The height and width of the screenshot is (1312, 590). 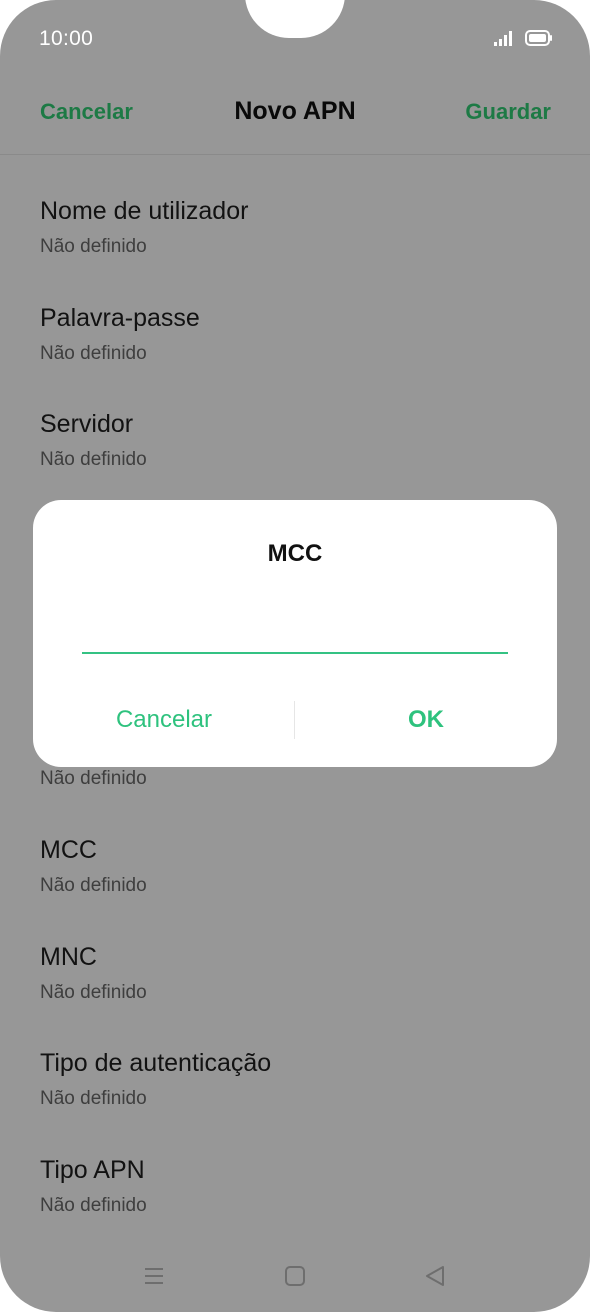 I want to click on setting-username: Nome de utilizador Não definido, so click(x=295, y=242).